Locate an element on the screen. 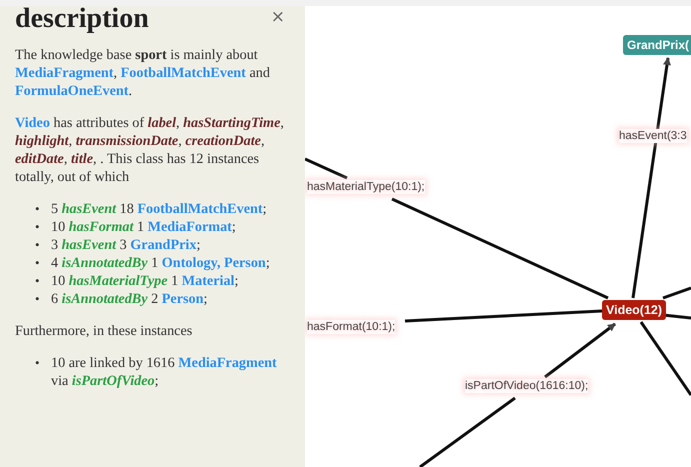  relation-item: 4 isAnnotatedBy 1 Ontology, Person; is located at coordinates (161, 263).